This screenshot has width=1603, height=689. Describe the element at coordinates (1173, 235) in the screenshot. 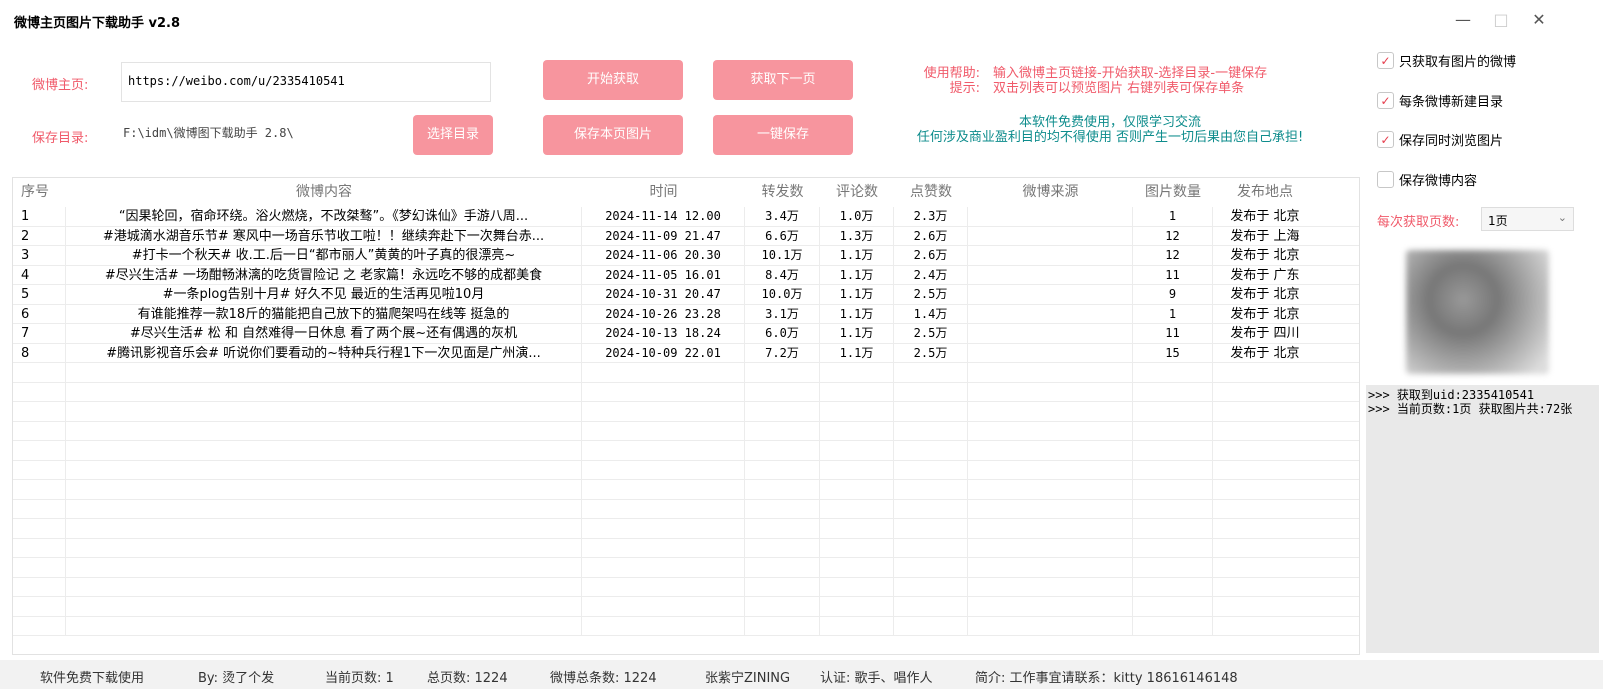

I see `table-cell-images: 12` at that location.